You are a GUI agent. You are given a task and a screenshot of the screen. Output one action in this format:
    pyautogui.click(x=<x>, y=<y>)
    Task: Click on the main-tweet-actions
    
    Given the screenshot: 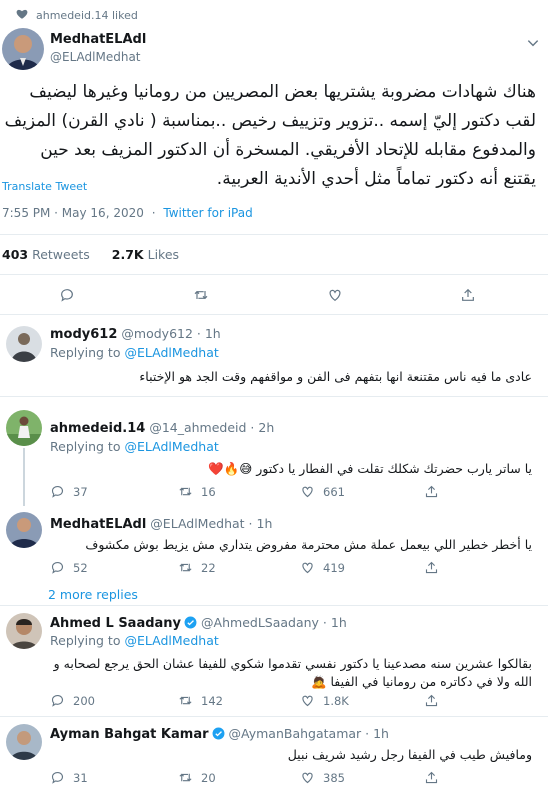 What is the action you would take?
    pyautogui.click(x=274, y=297)
    